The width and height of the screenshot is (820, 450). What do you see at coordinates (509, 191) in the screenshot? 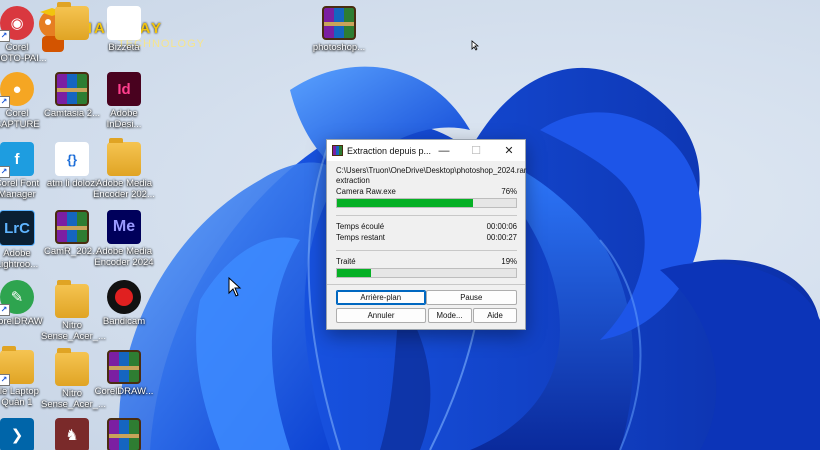
I see `current-file-percent: 76%` at bounding box center [509, 191].